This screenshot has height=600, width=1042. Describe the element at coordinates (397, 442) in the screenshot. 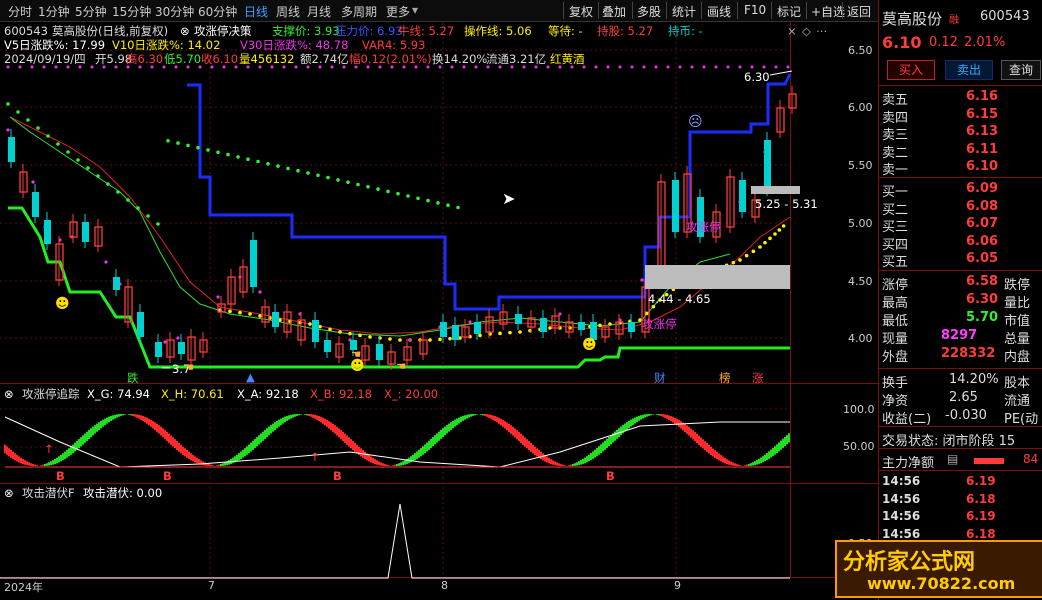

I see `sub1-white-line` at that location.